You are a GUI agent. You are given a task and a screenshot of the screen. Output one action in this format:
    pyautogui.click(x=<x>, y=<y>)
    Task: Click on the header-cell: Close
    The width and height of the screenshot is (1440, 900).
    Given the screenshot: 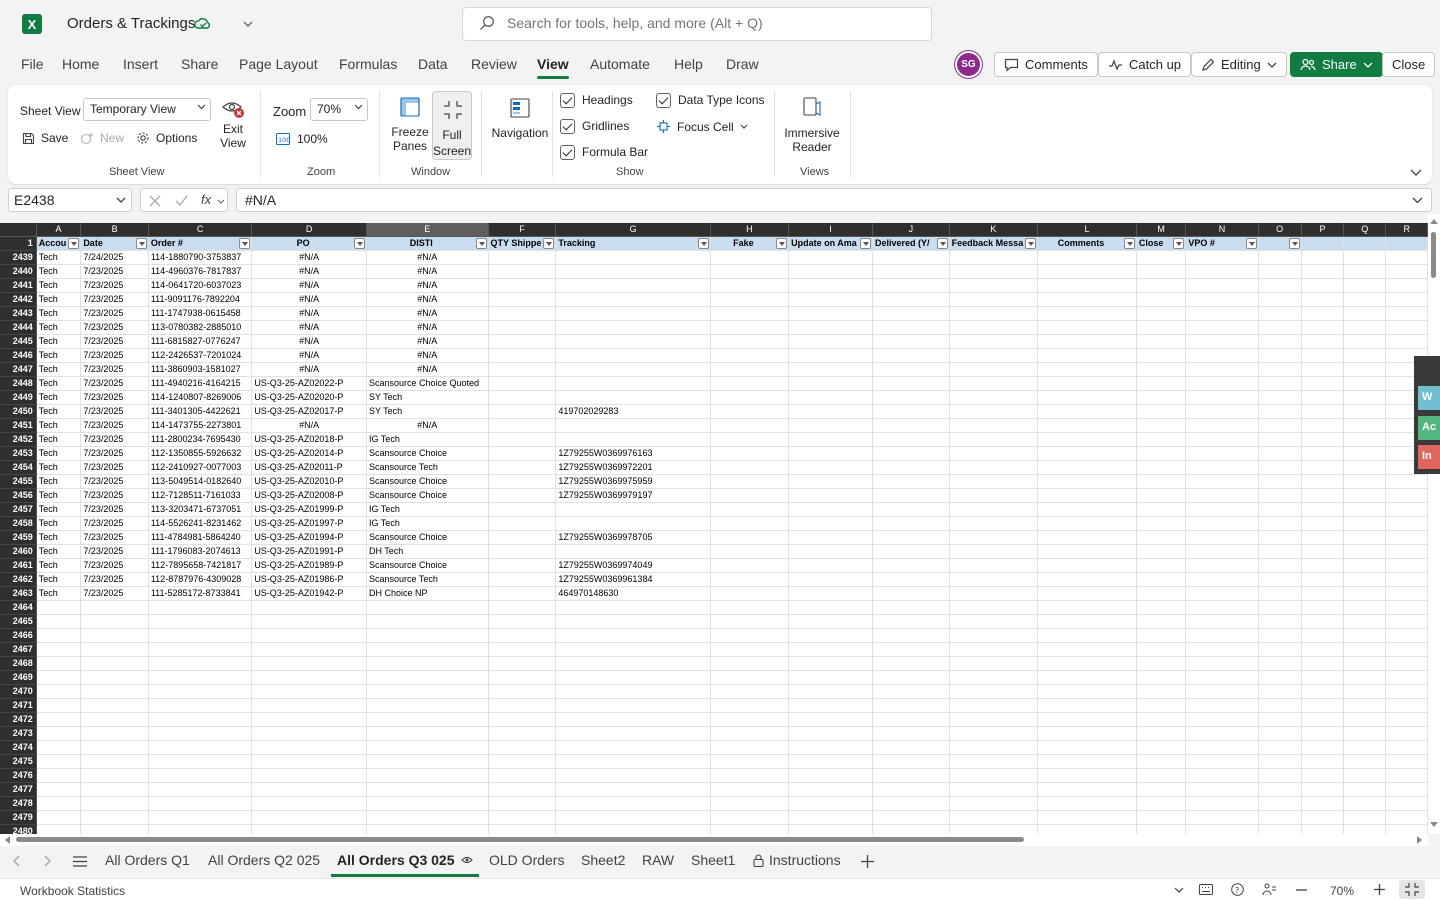 What is the action you would take?
    pyautogui.click(x=1161, y=243)
    